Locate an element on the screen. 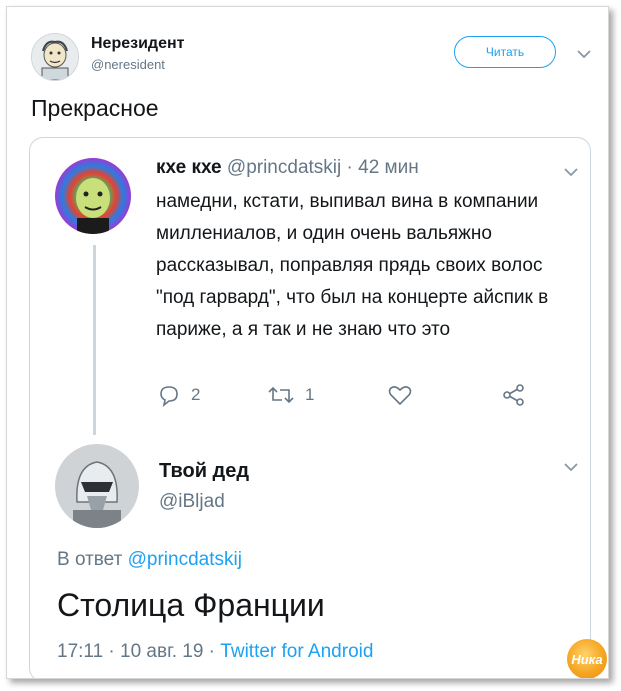 The height and width of the screenshot is (691, 621). source-link: Twitter for Android is located at coordinates (296, 651).